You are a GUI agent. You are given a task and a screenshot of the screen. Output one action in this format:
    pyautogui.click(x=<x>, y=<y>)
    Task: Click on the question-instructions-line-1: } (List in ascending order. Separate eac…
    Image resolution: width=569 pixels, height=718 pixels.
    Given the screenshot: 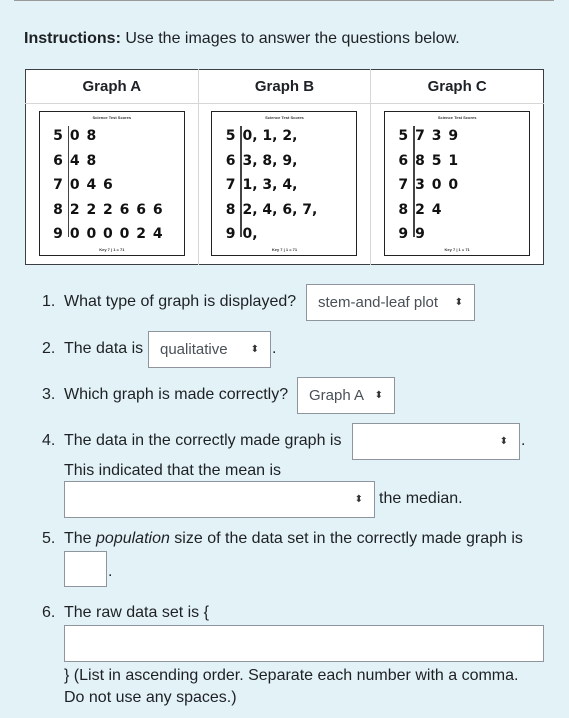 What is the action you would take?
    pyautogui.click(x=291, y=675)
    